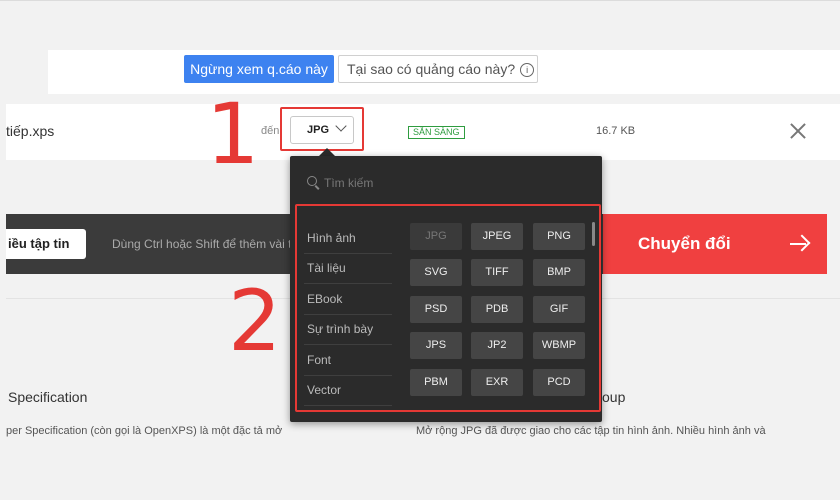  What do you see at coordinates (798, 131) in the screenshot?
I see `close-icon` at bounding box center [798, 131].